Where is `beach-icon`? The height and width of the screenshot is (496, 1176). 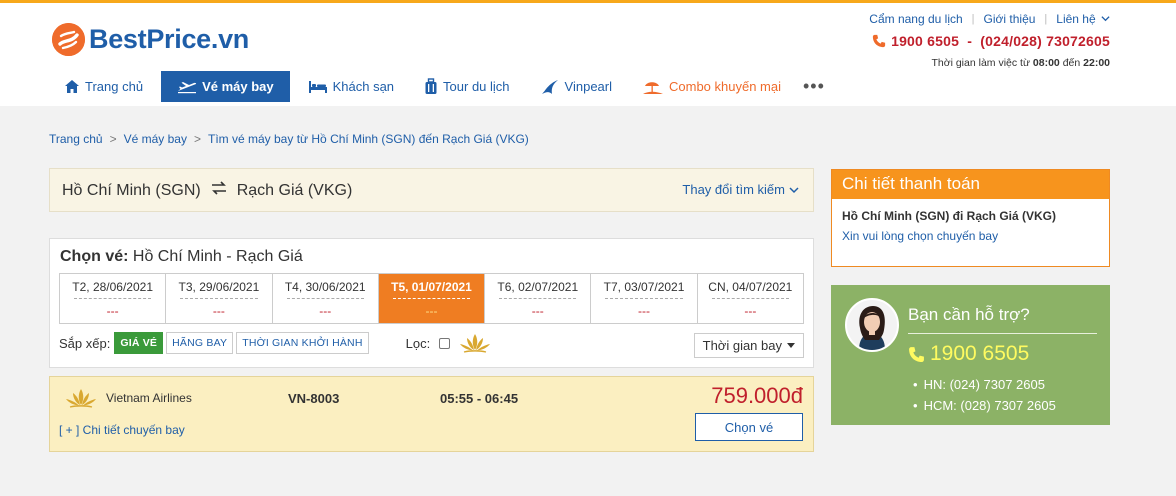
beach-icon is located at coordinates (653, 87).